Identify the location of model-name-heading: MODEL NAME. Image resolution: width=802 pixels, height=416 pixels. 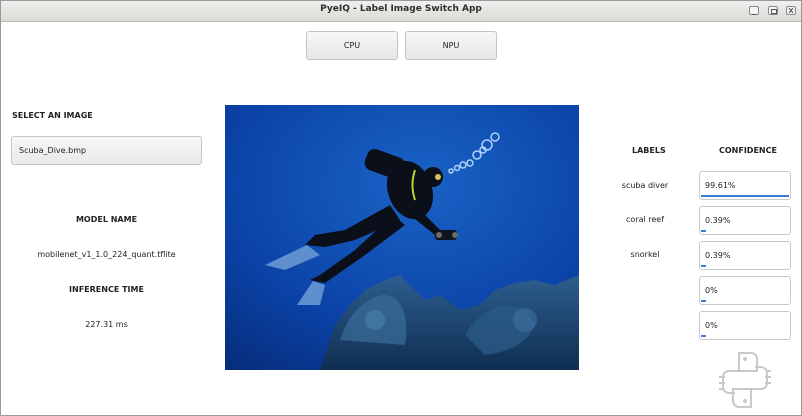
(106, 219).